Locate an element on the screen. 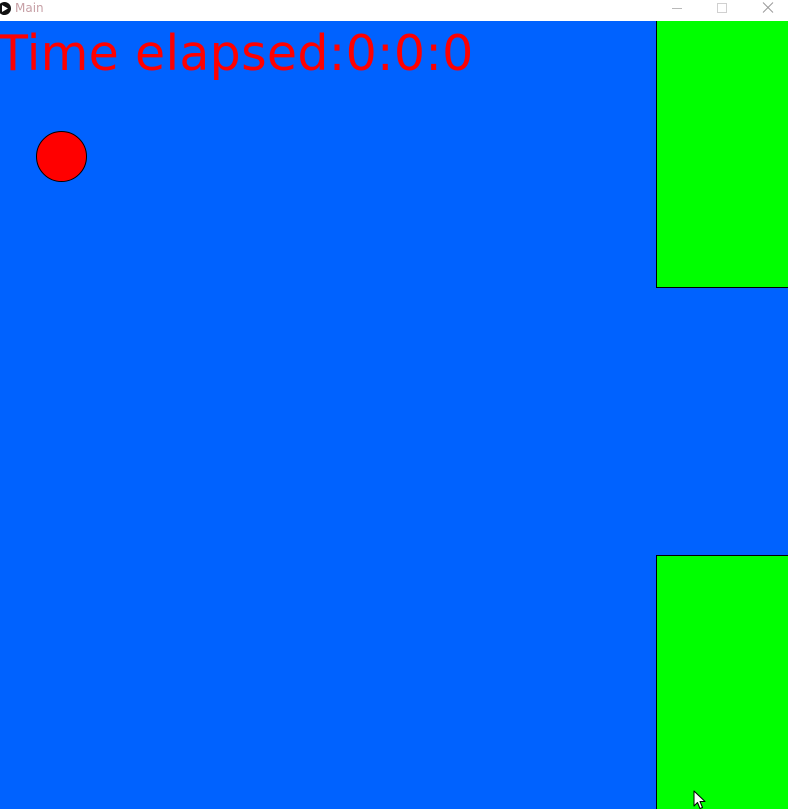  pipe-bottom is located at coordinates (722, 682).